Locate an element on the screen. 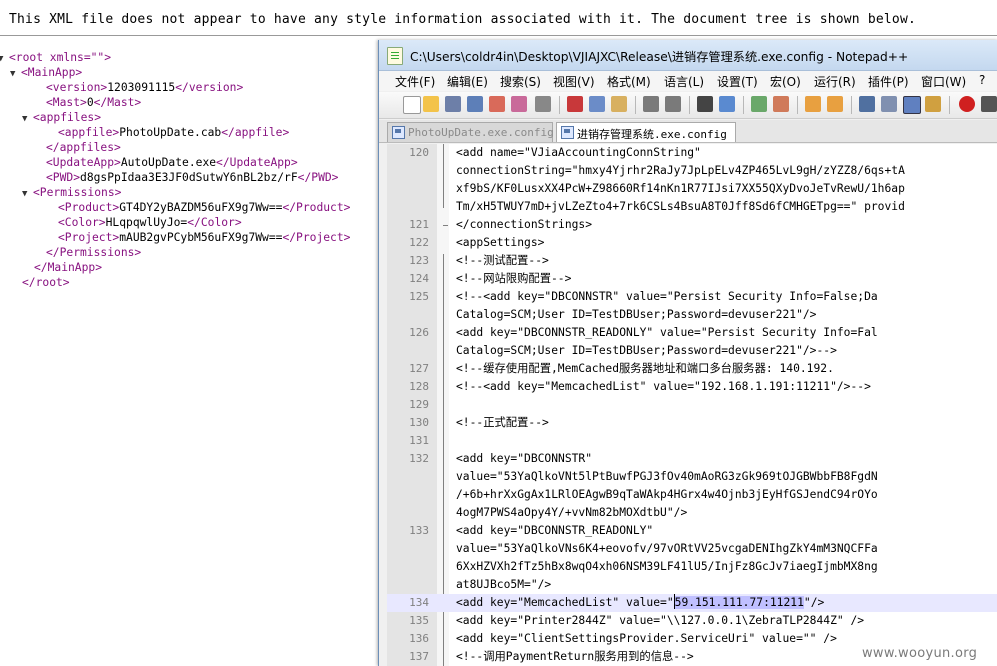 Image resolution: width=997 pixels, height=666 pixels. tab-photoupdate-config: PhotoUpDate.exe.config is located at coordinates (470, 132).